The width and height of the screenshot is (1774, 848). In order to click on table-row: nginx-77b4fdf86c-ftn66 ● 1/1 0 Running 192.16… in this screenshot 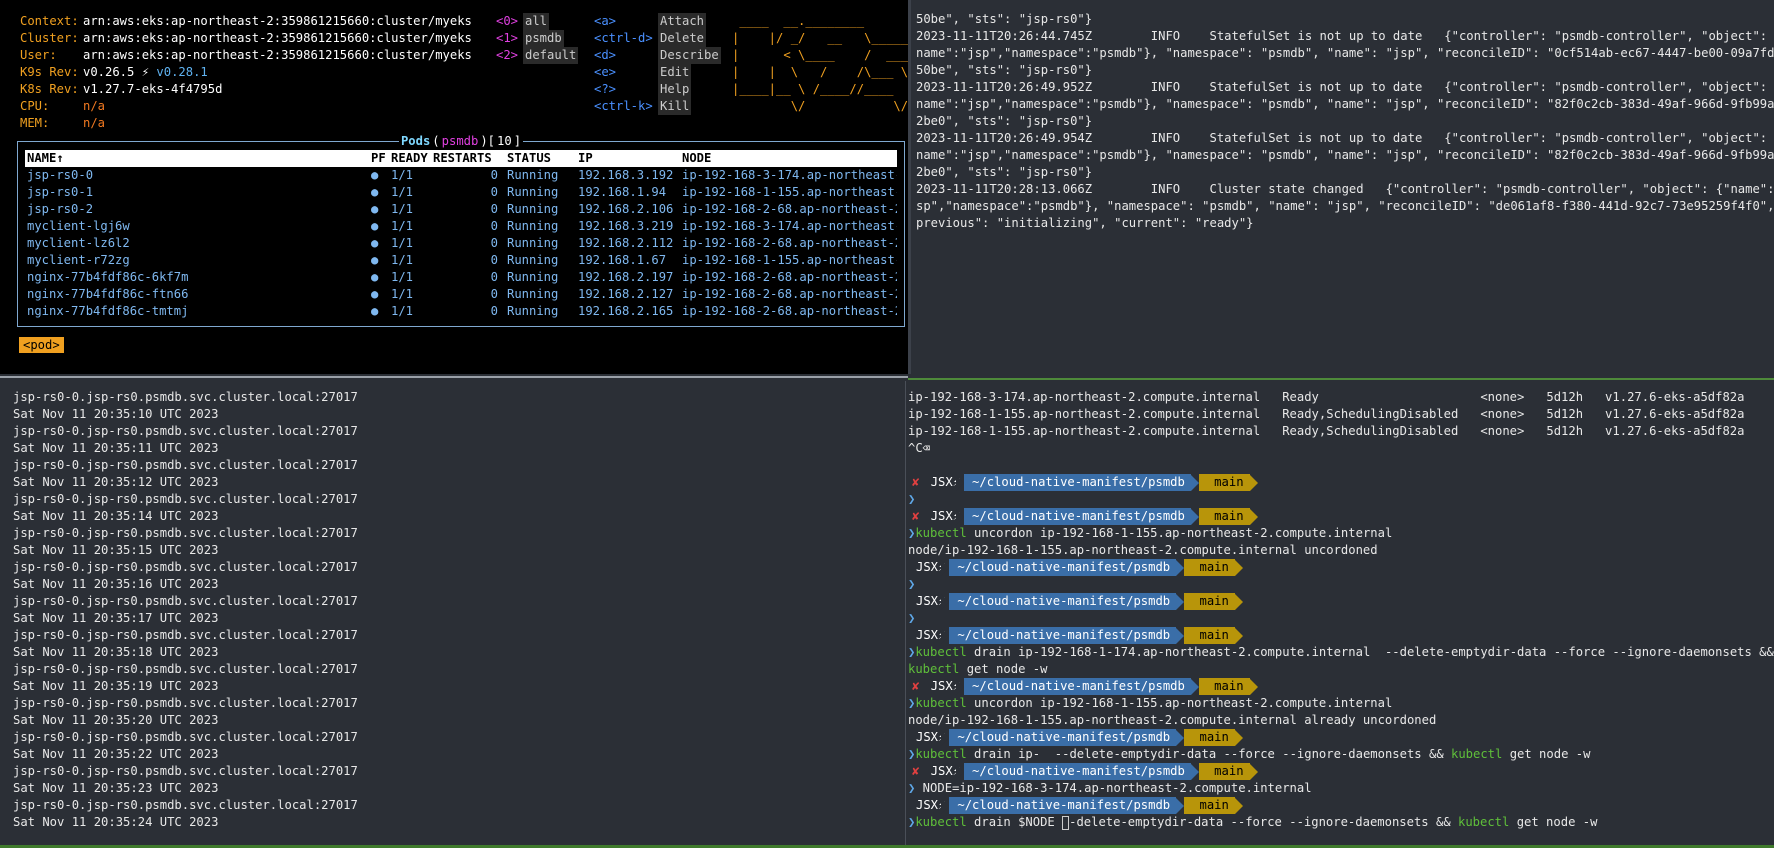, I will do `click(461, 294)`.